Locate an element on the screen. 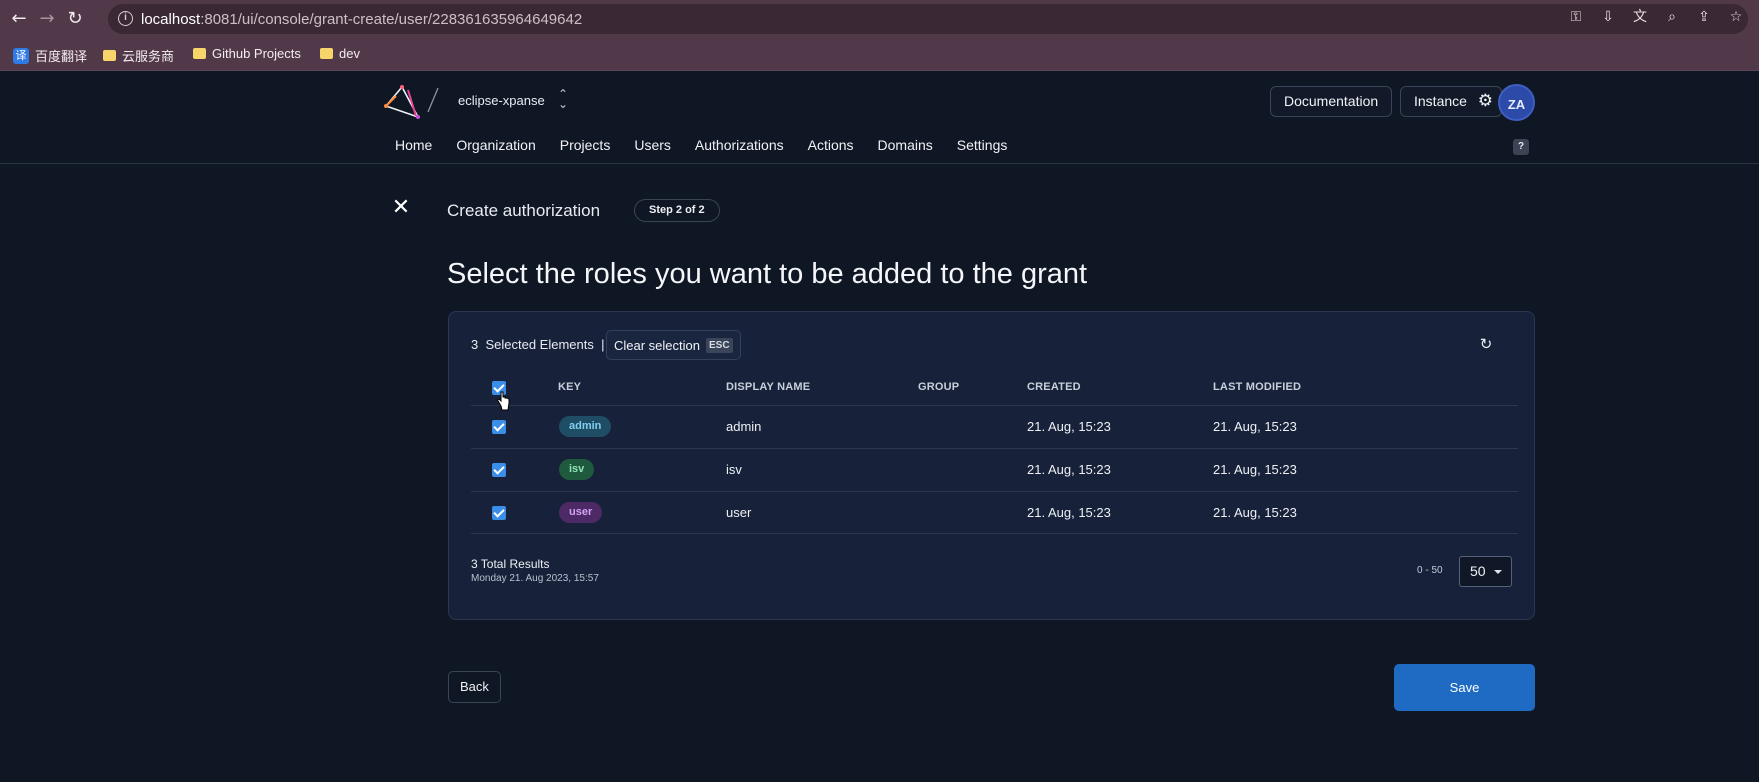 Image resolution: width=1759 pixels, height=782 pixels. selected-count: 3 Selected Elements | is located at coordinates (538, 344).